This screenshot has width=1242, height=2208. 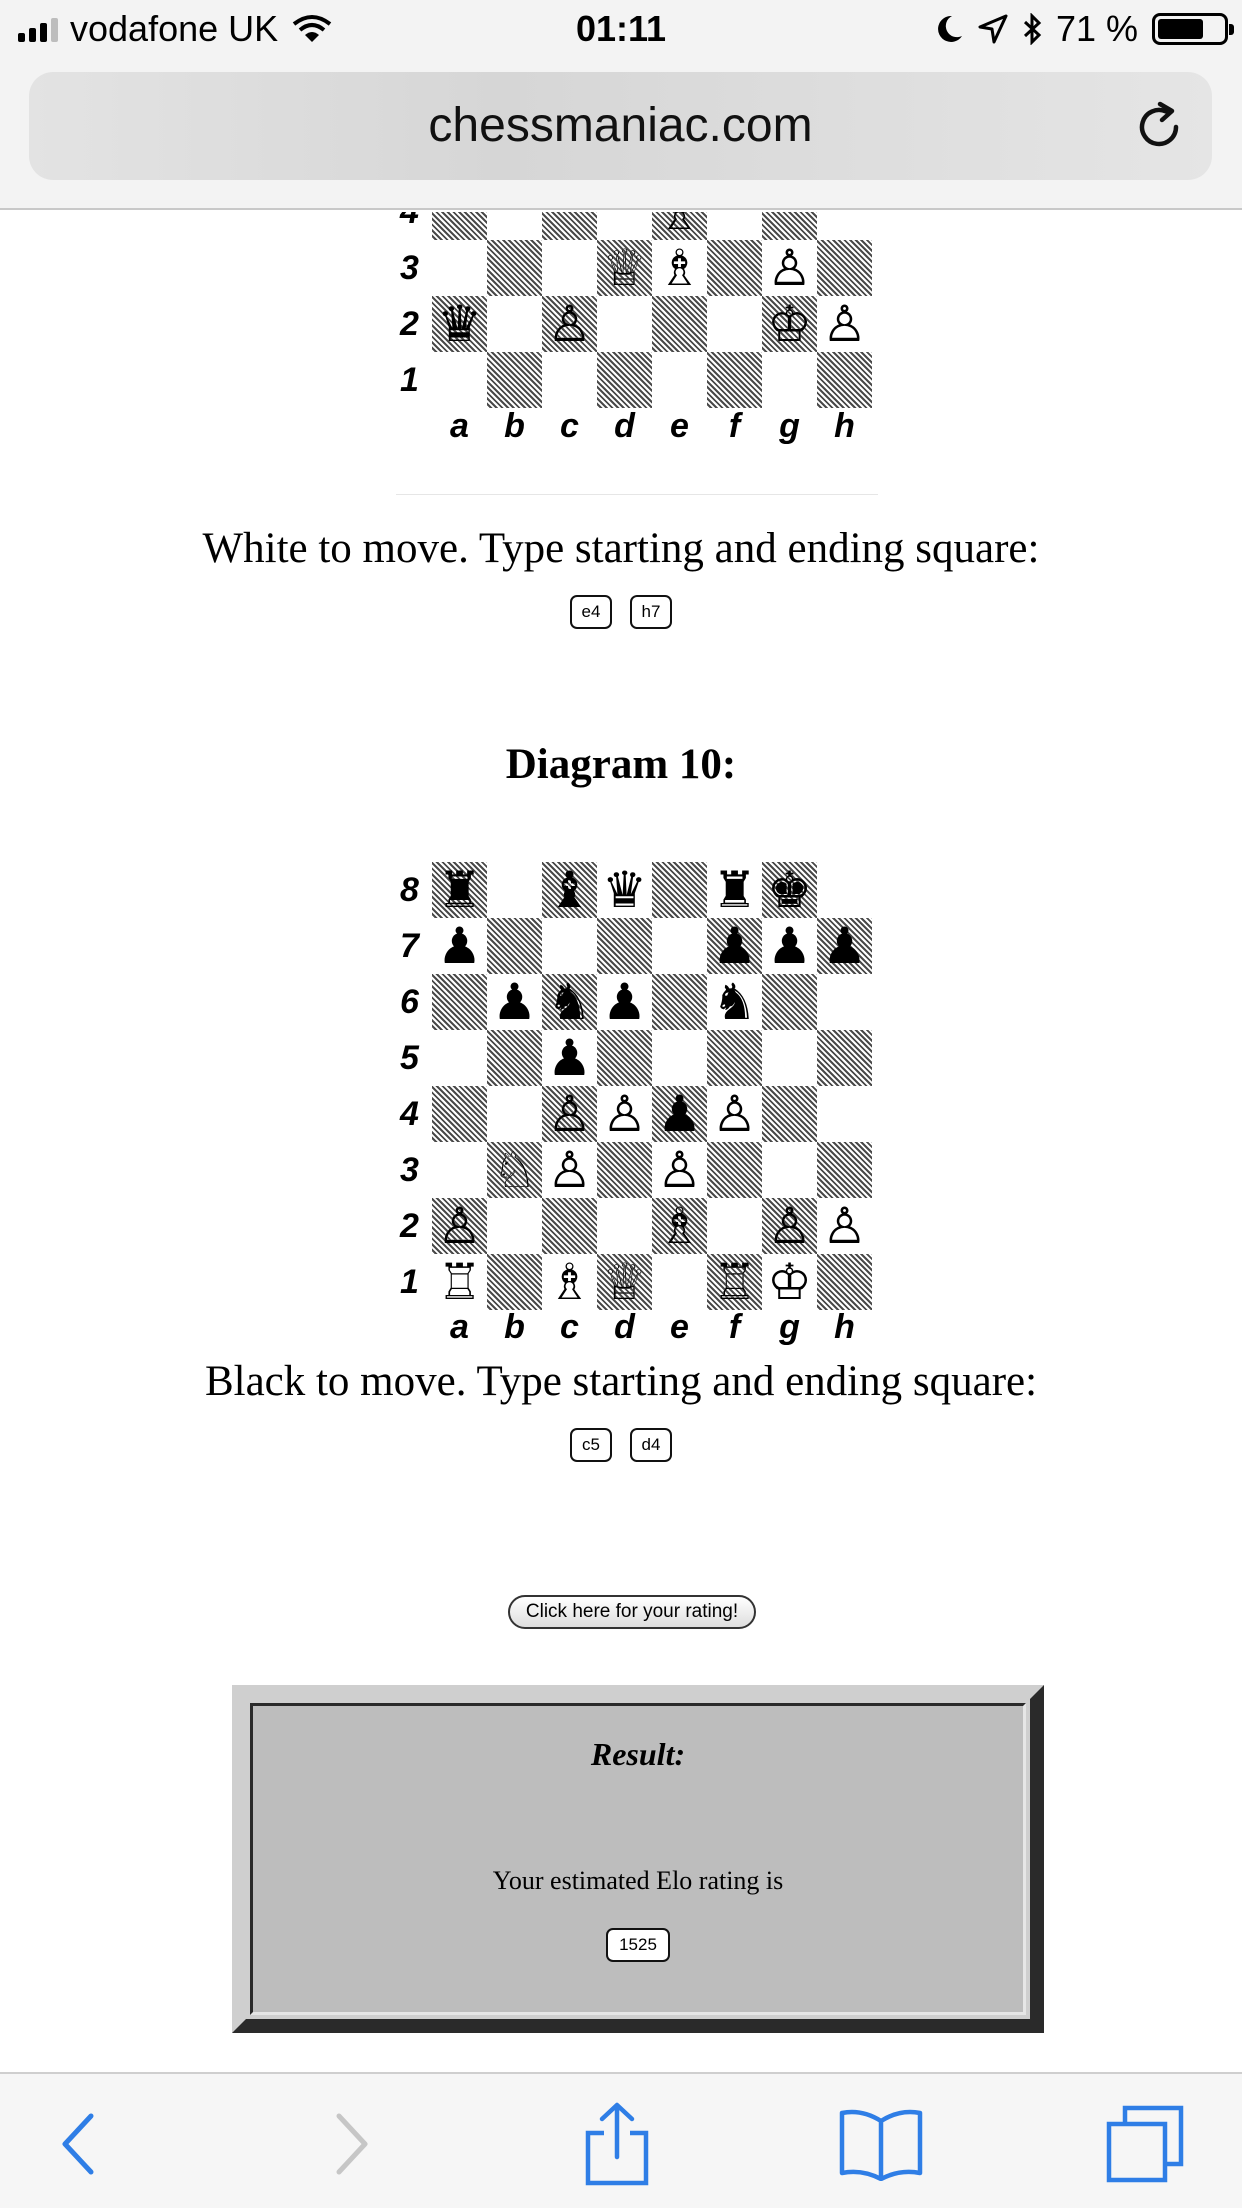 I want to click on black-knight-icon: ♞, so click(x=734, y=1002).